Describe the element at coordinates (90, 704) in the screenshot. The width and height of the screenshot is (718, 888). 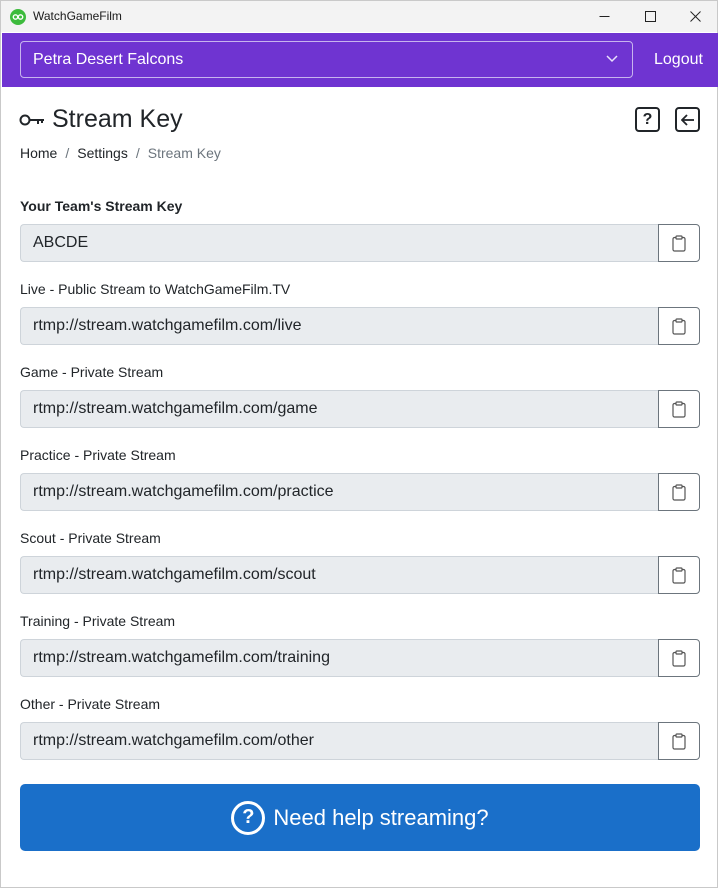
I see `other-stream-label: Other - Private Stream` at that location.